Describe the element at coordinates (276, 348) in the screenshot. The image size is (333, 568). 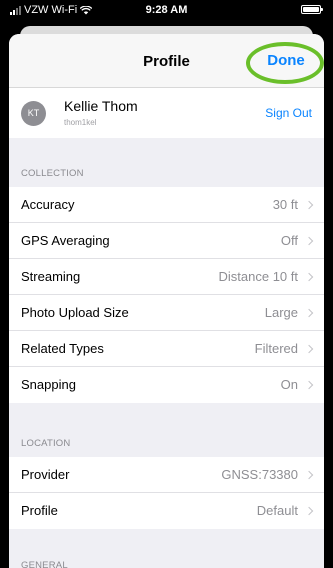
I see `row-value: Filtered` at that location.